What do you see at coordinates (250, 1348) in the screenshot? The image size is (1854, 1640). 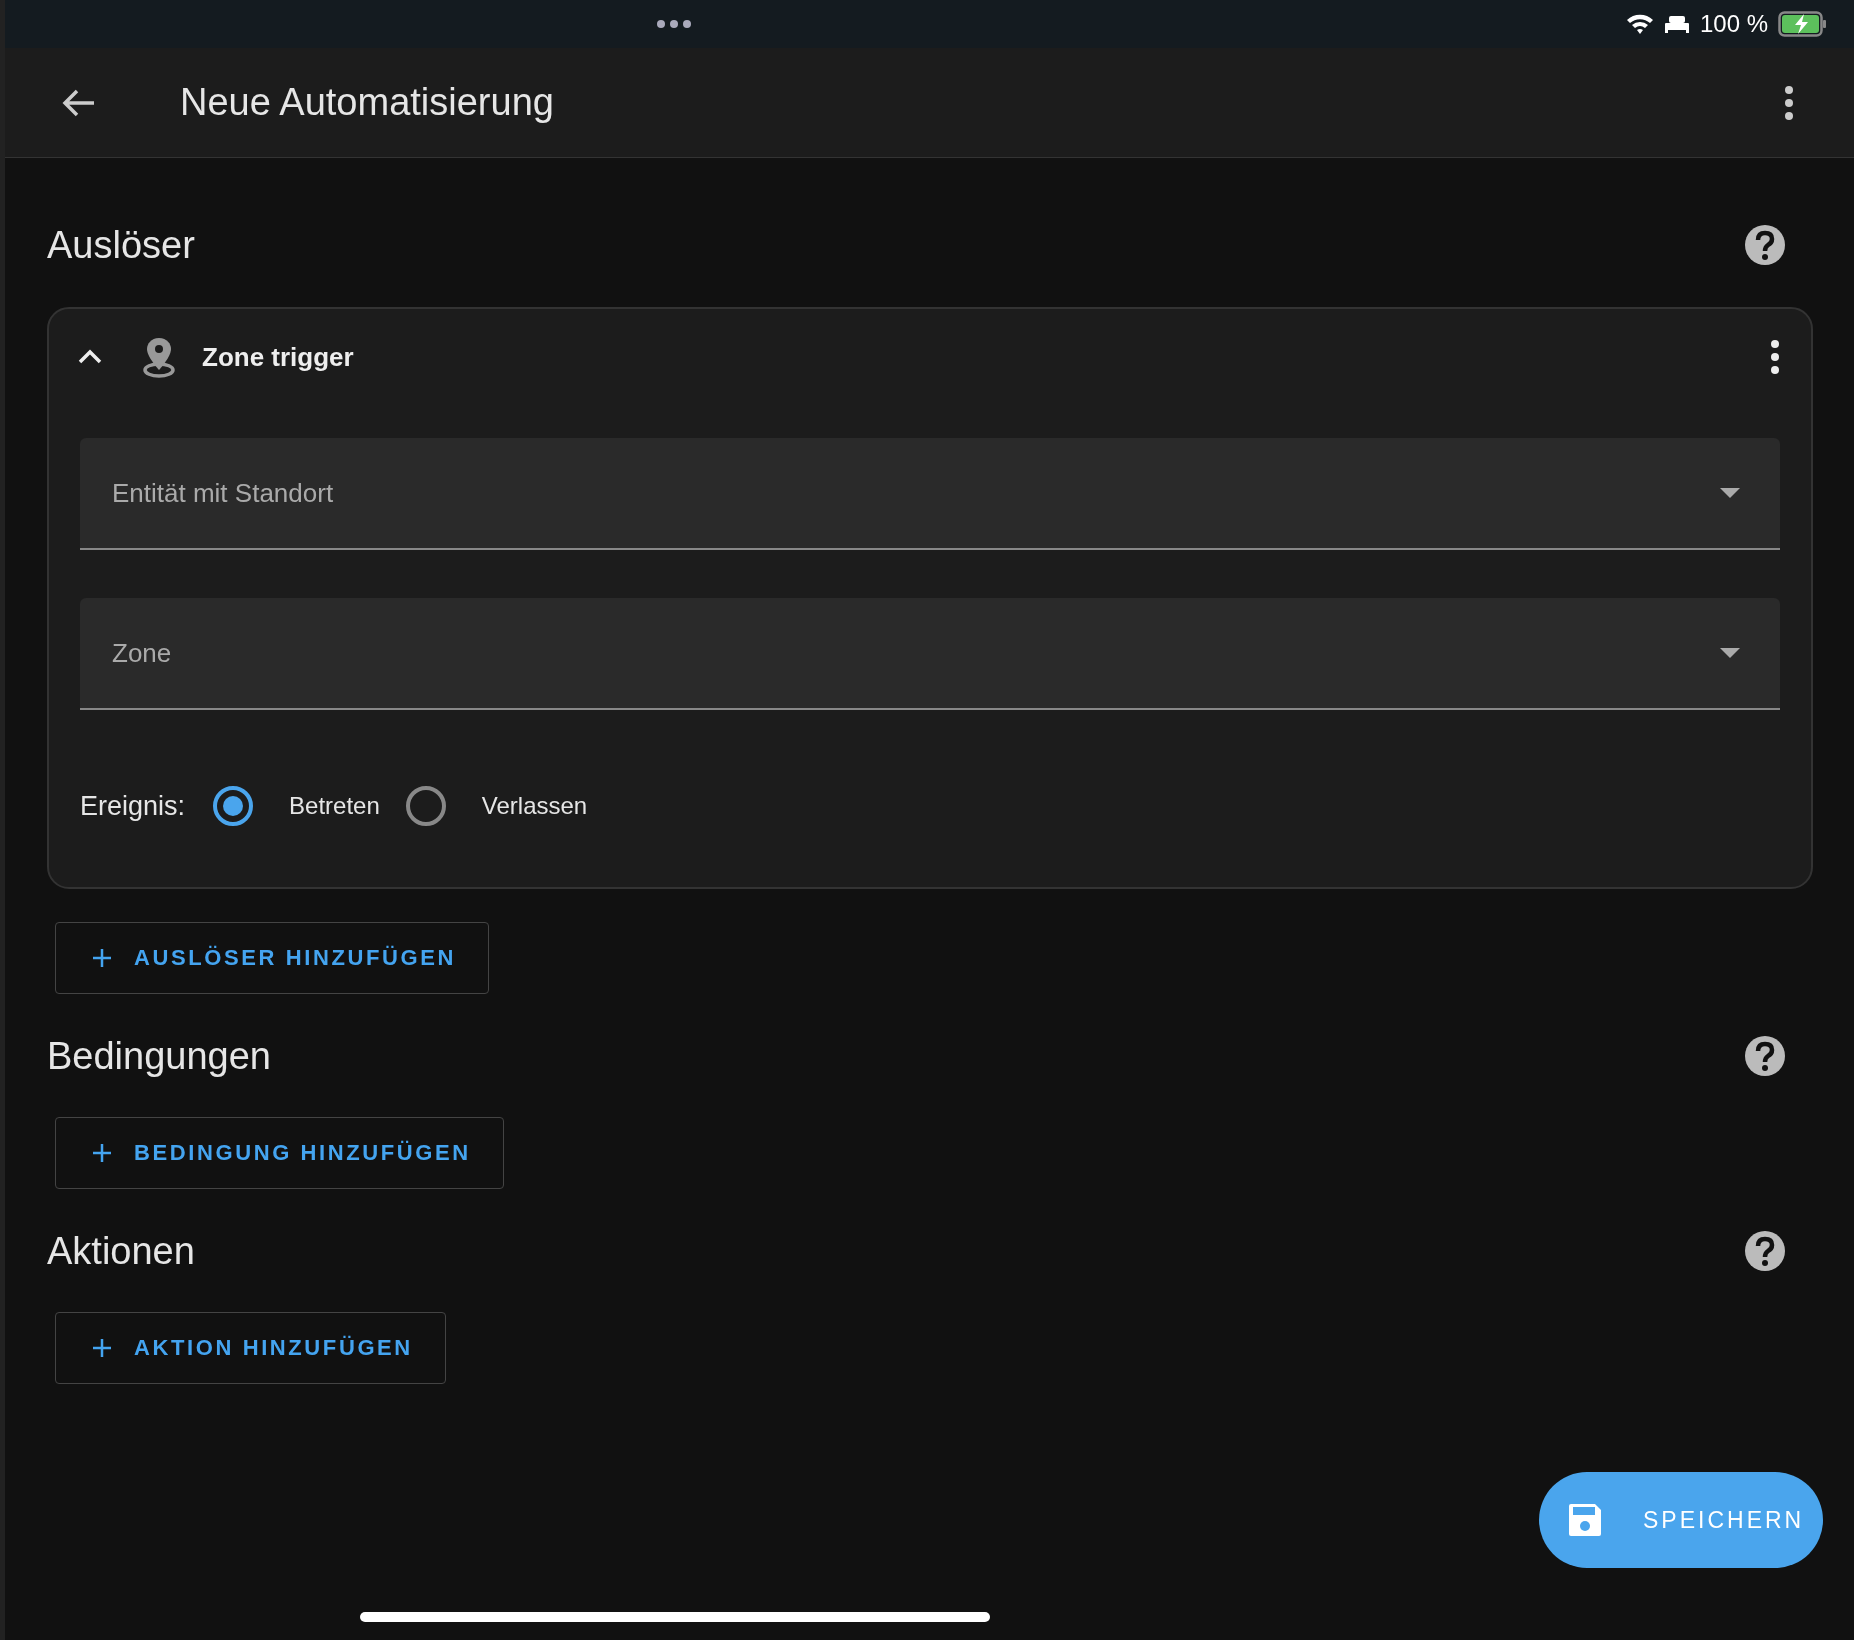 I see `add-button: AKTION HINZUFÜGEN` at bounding box center [250, 1348].